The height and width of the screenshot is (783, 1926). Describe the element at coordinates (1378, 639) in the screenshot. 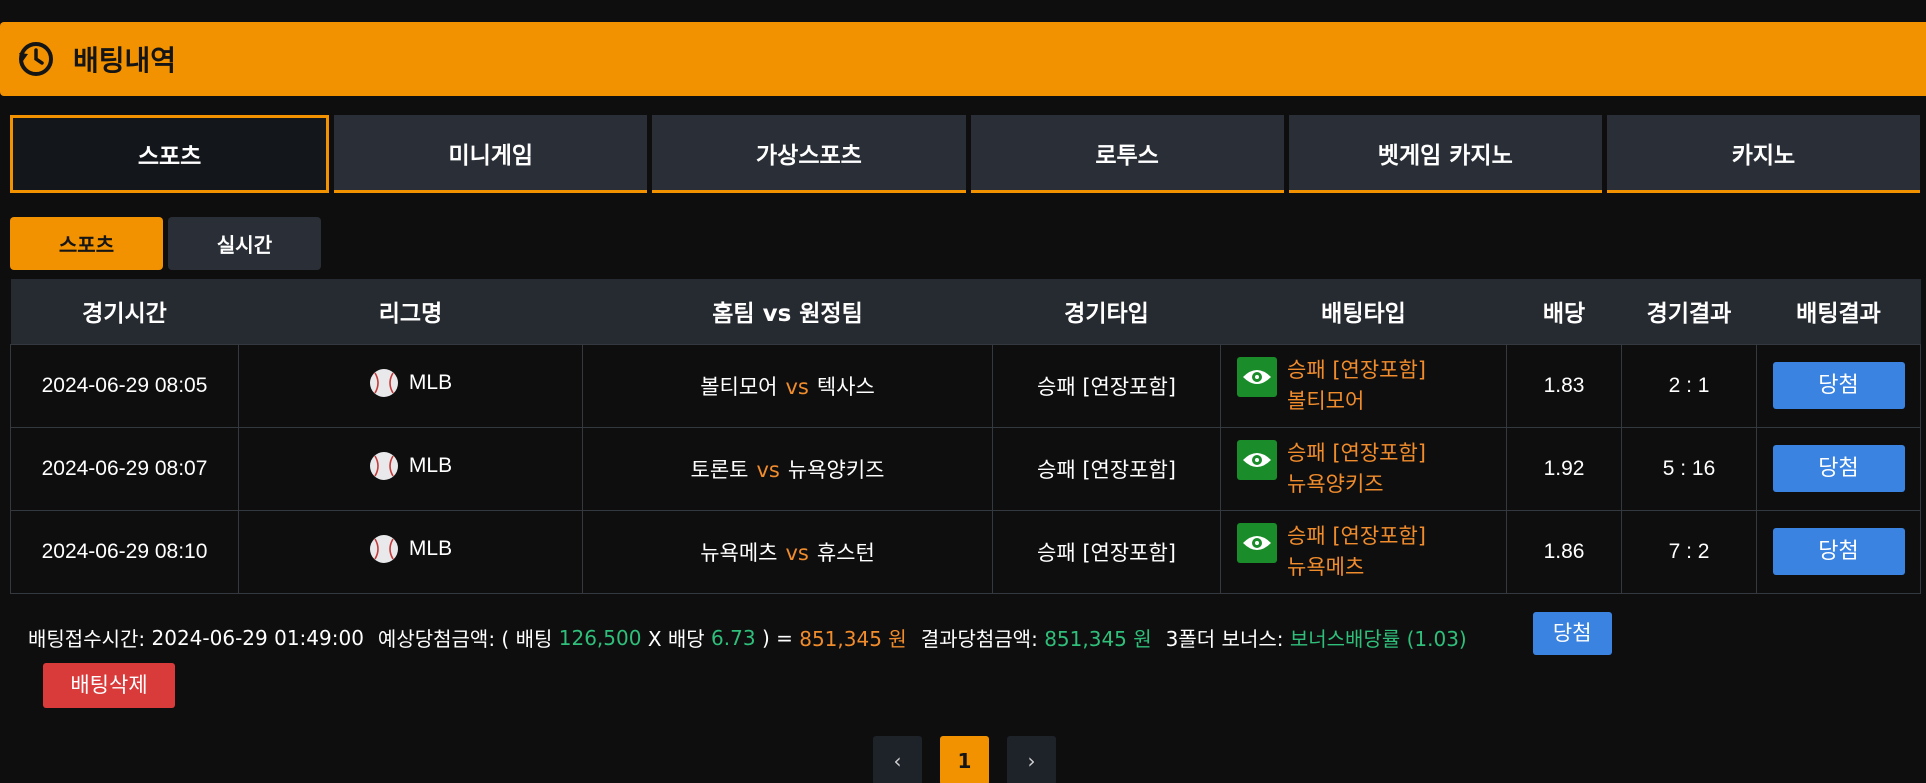

I see `bonus-value: 보너스배당률 (1.03)` at that location.